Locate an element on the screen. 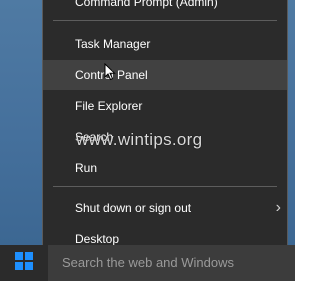 This screenshot has height=285, width=320. menu-item-label: Command Prompt (Admin) is located at coordinates (146, 4).